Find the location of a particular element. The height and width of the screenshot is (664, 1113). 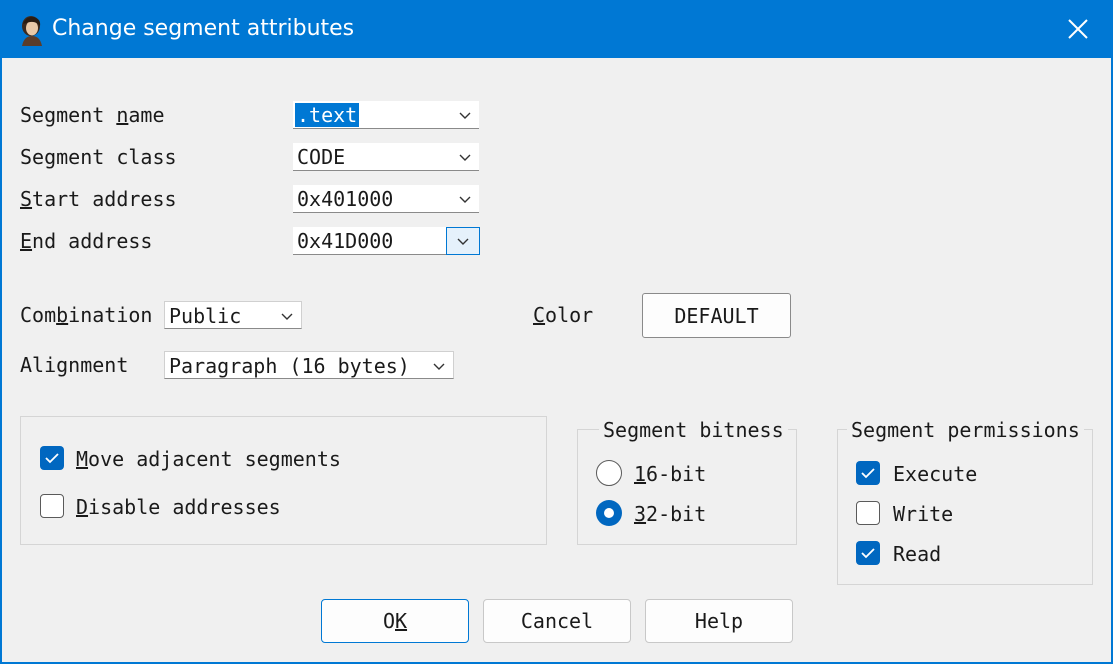

cancel-button: Cancel is located at coordinates (557, 621).